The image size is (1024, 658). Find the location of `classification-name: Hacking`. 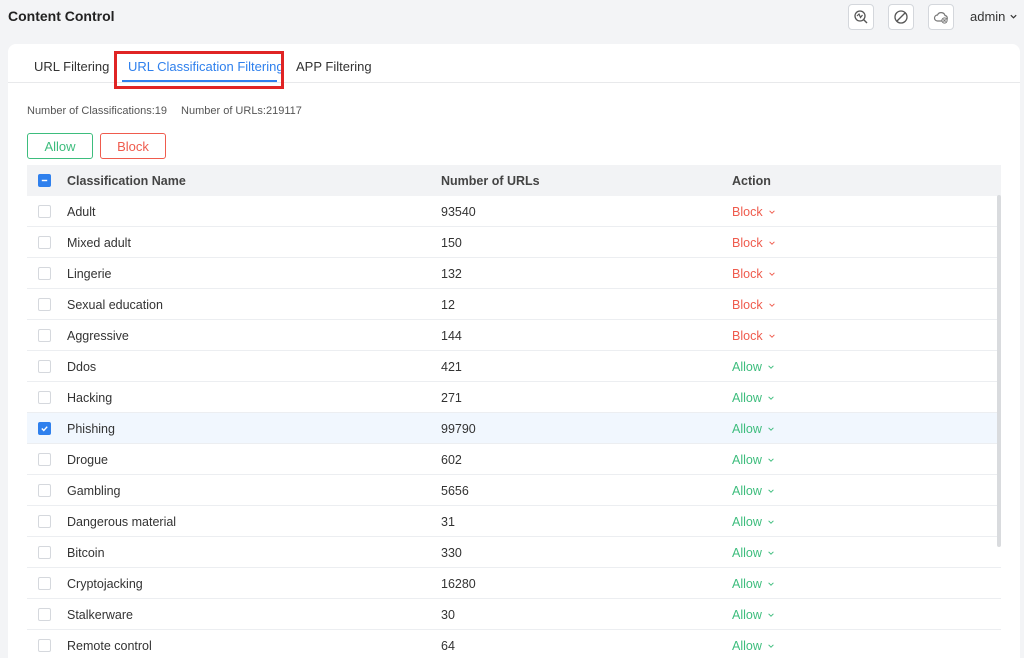

classification-name: Hacking is located at coordinates (90, 398).